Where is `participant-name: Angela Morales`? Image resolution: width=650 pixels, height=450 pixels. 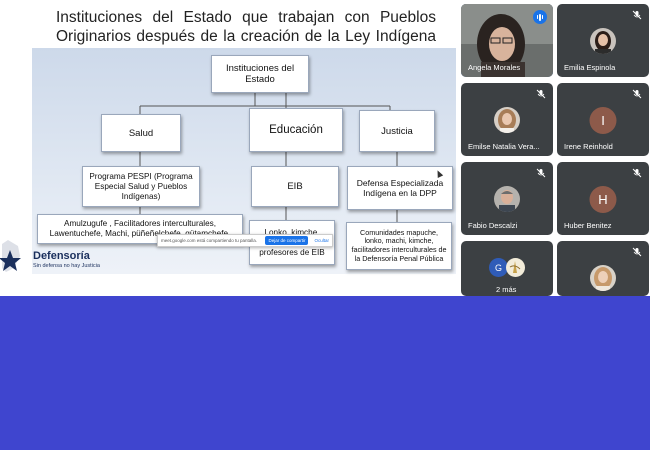
participant-name: Angela Morales is located at coordinates (494, 67).